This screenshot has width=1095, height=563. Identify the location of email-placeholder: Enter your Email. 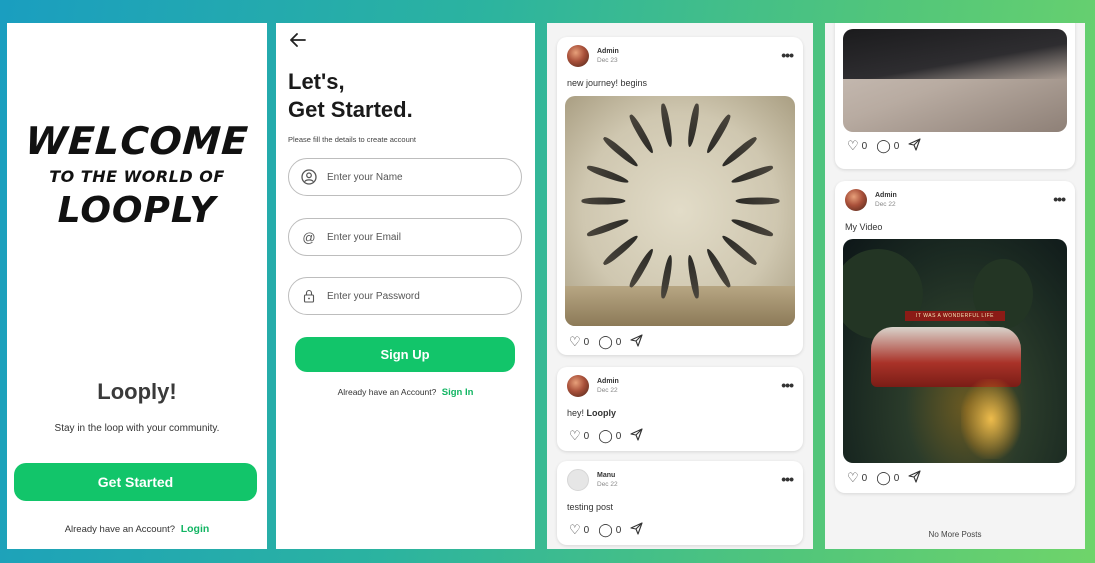
(364, 237).